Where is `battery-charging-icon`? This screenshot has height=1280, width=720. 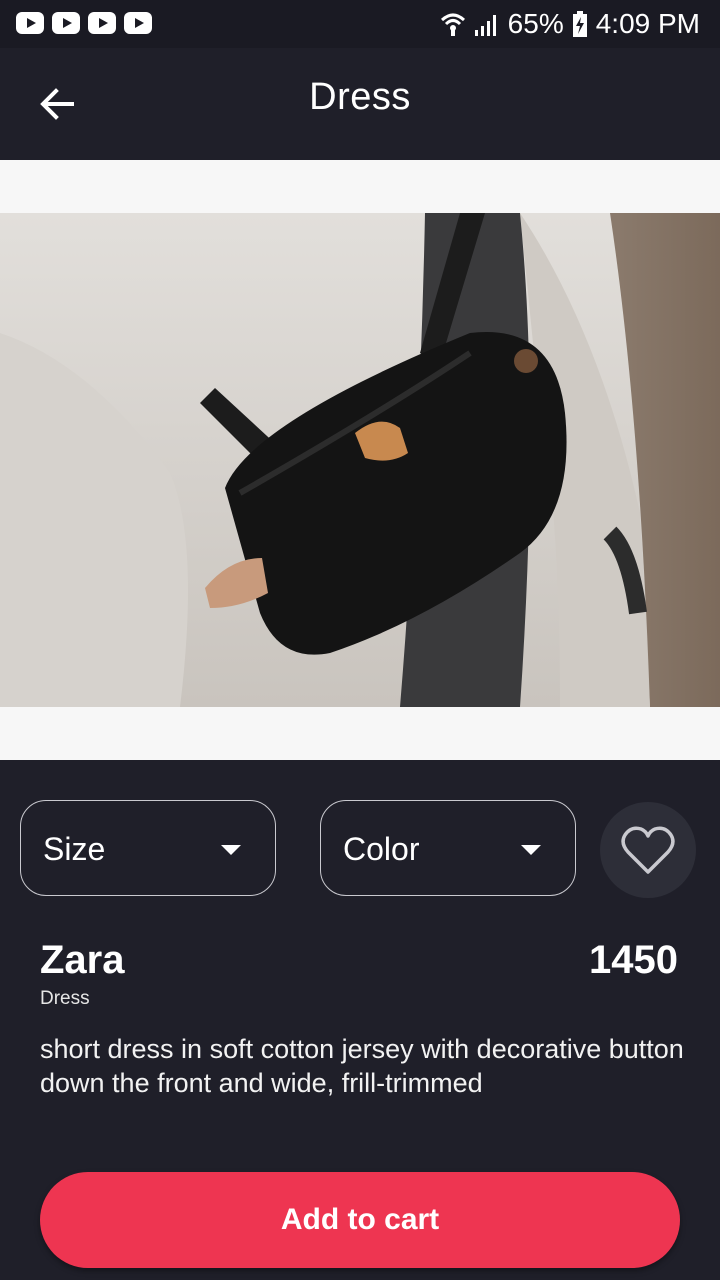 battery-charging-icon is located at coordinates (579, 24).